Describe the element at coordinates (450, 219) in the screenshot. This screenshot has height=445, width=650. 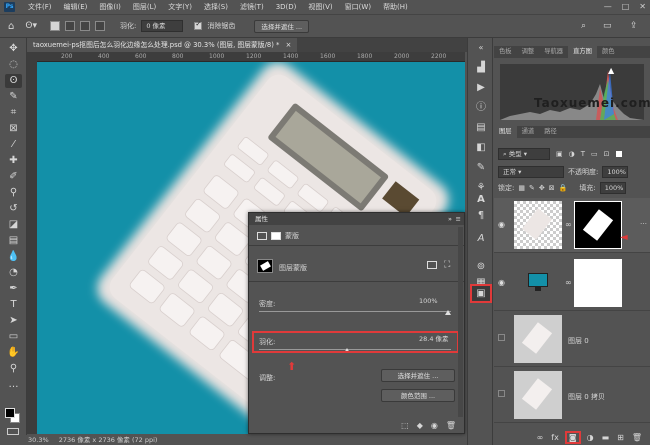
I see `collapse-panel-icon: »` at that location.